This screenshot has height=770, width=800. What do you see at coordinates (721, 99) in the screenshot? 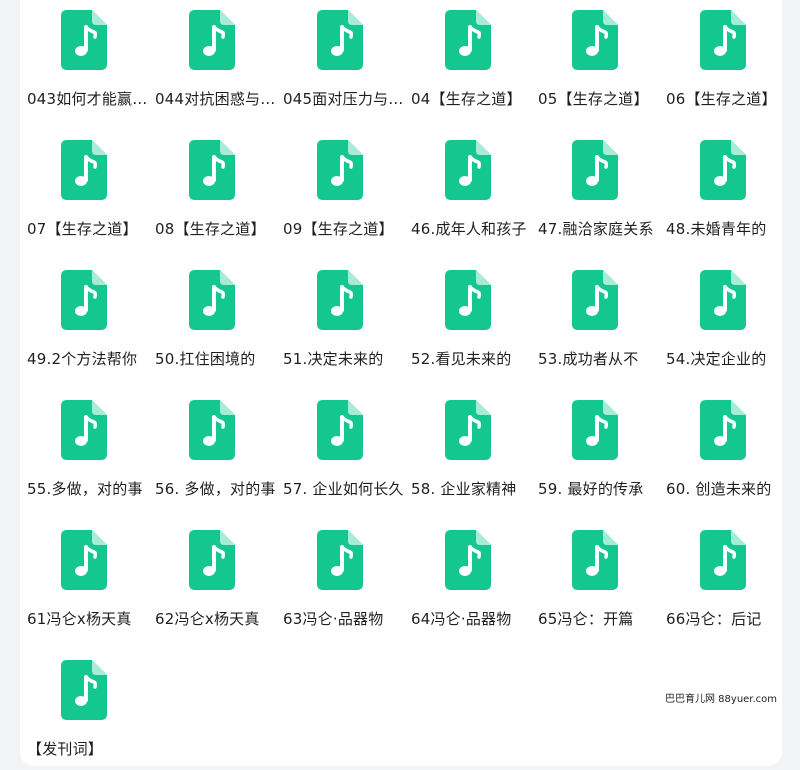
I see `file-name-label: 06【生存之道】` at bounding box center [721, 99].